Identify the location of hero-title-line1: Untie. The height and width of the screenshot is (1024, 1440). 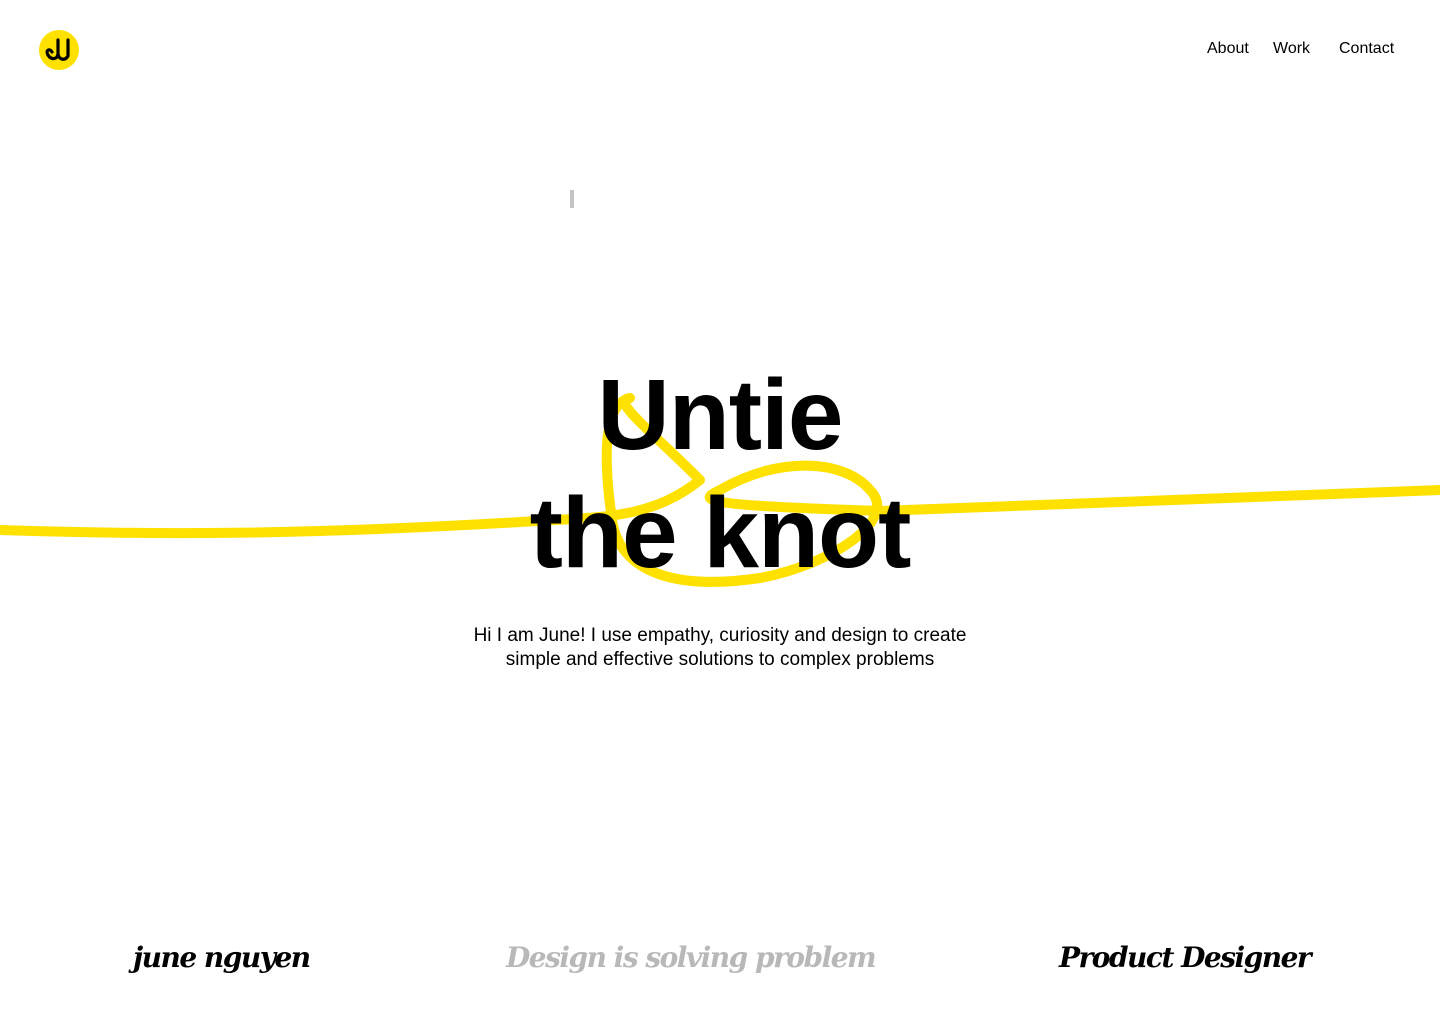
(720, 415).